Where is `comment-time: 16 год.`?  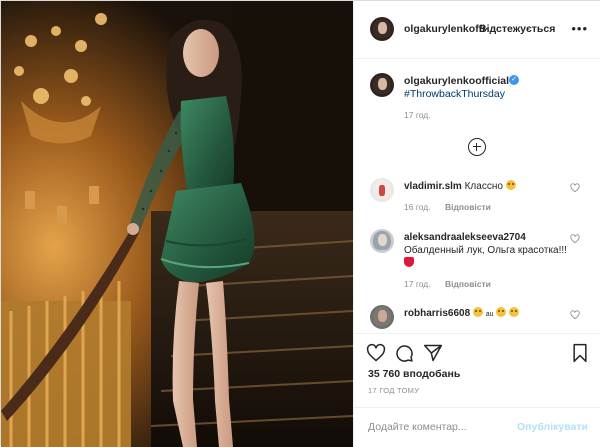 comment-time: 16 год. is located at coordinates (417, 207).